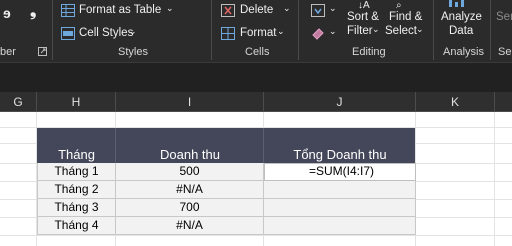 Image resolution: width=512 pixels, height=246 pixels. Describe the element at coordinates (363, 17) in the screenshot. I see `sort-filter-label-1: Sort &` at that location.